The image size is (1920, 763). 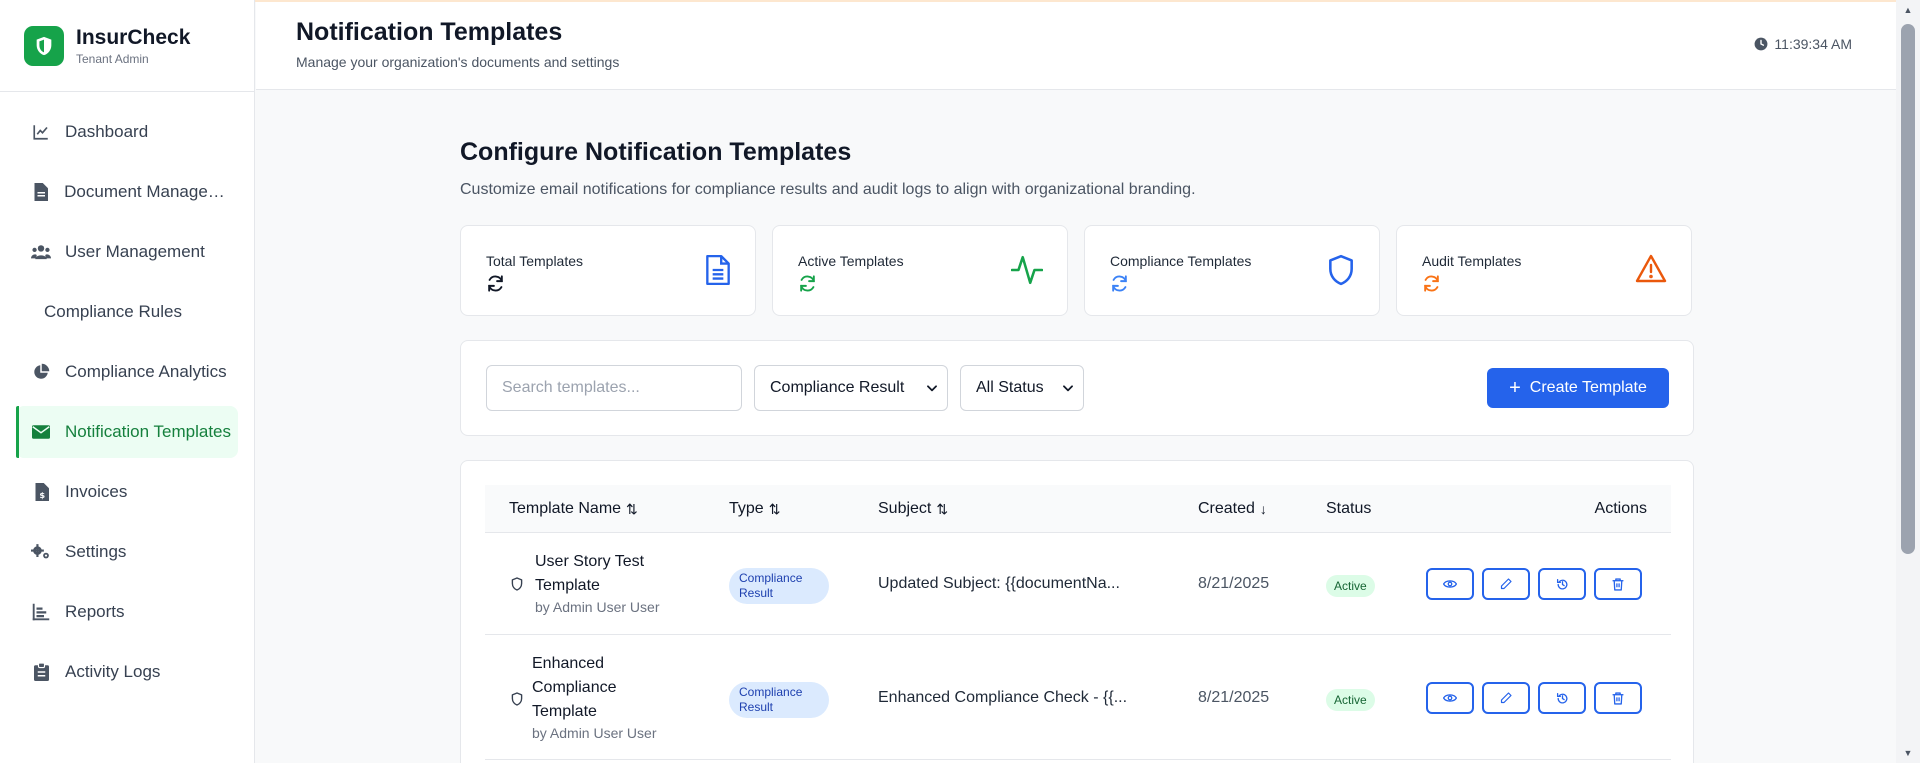 I want to click on sidebar-item-document-management: Document Management, so click(x=127, y=192).